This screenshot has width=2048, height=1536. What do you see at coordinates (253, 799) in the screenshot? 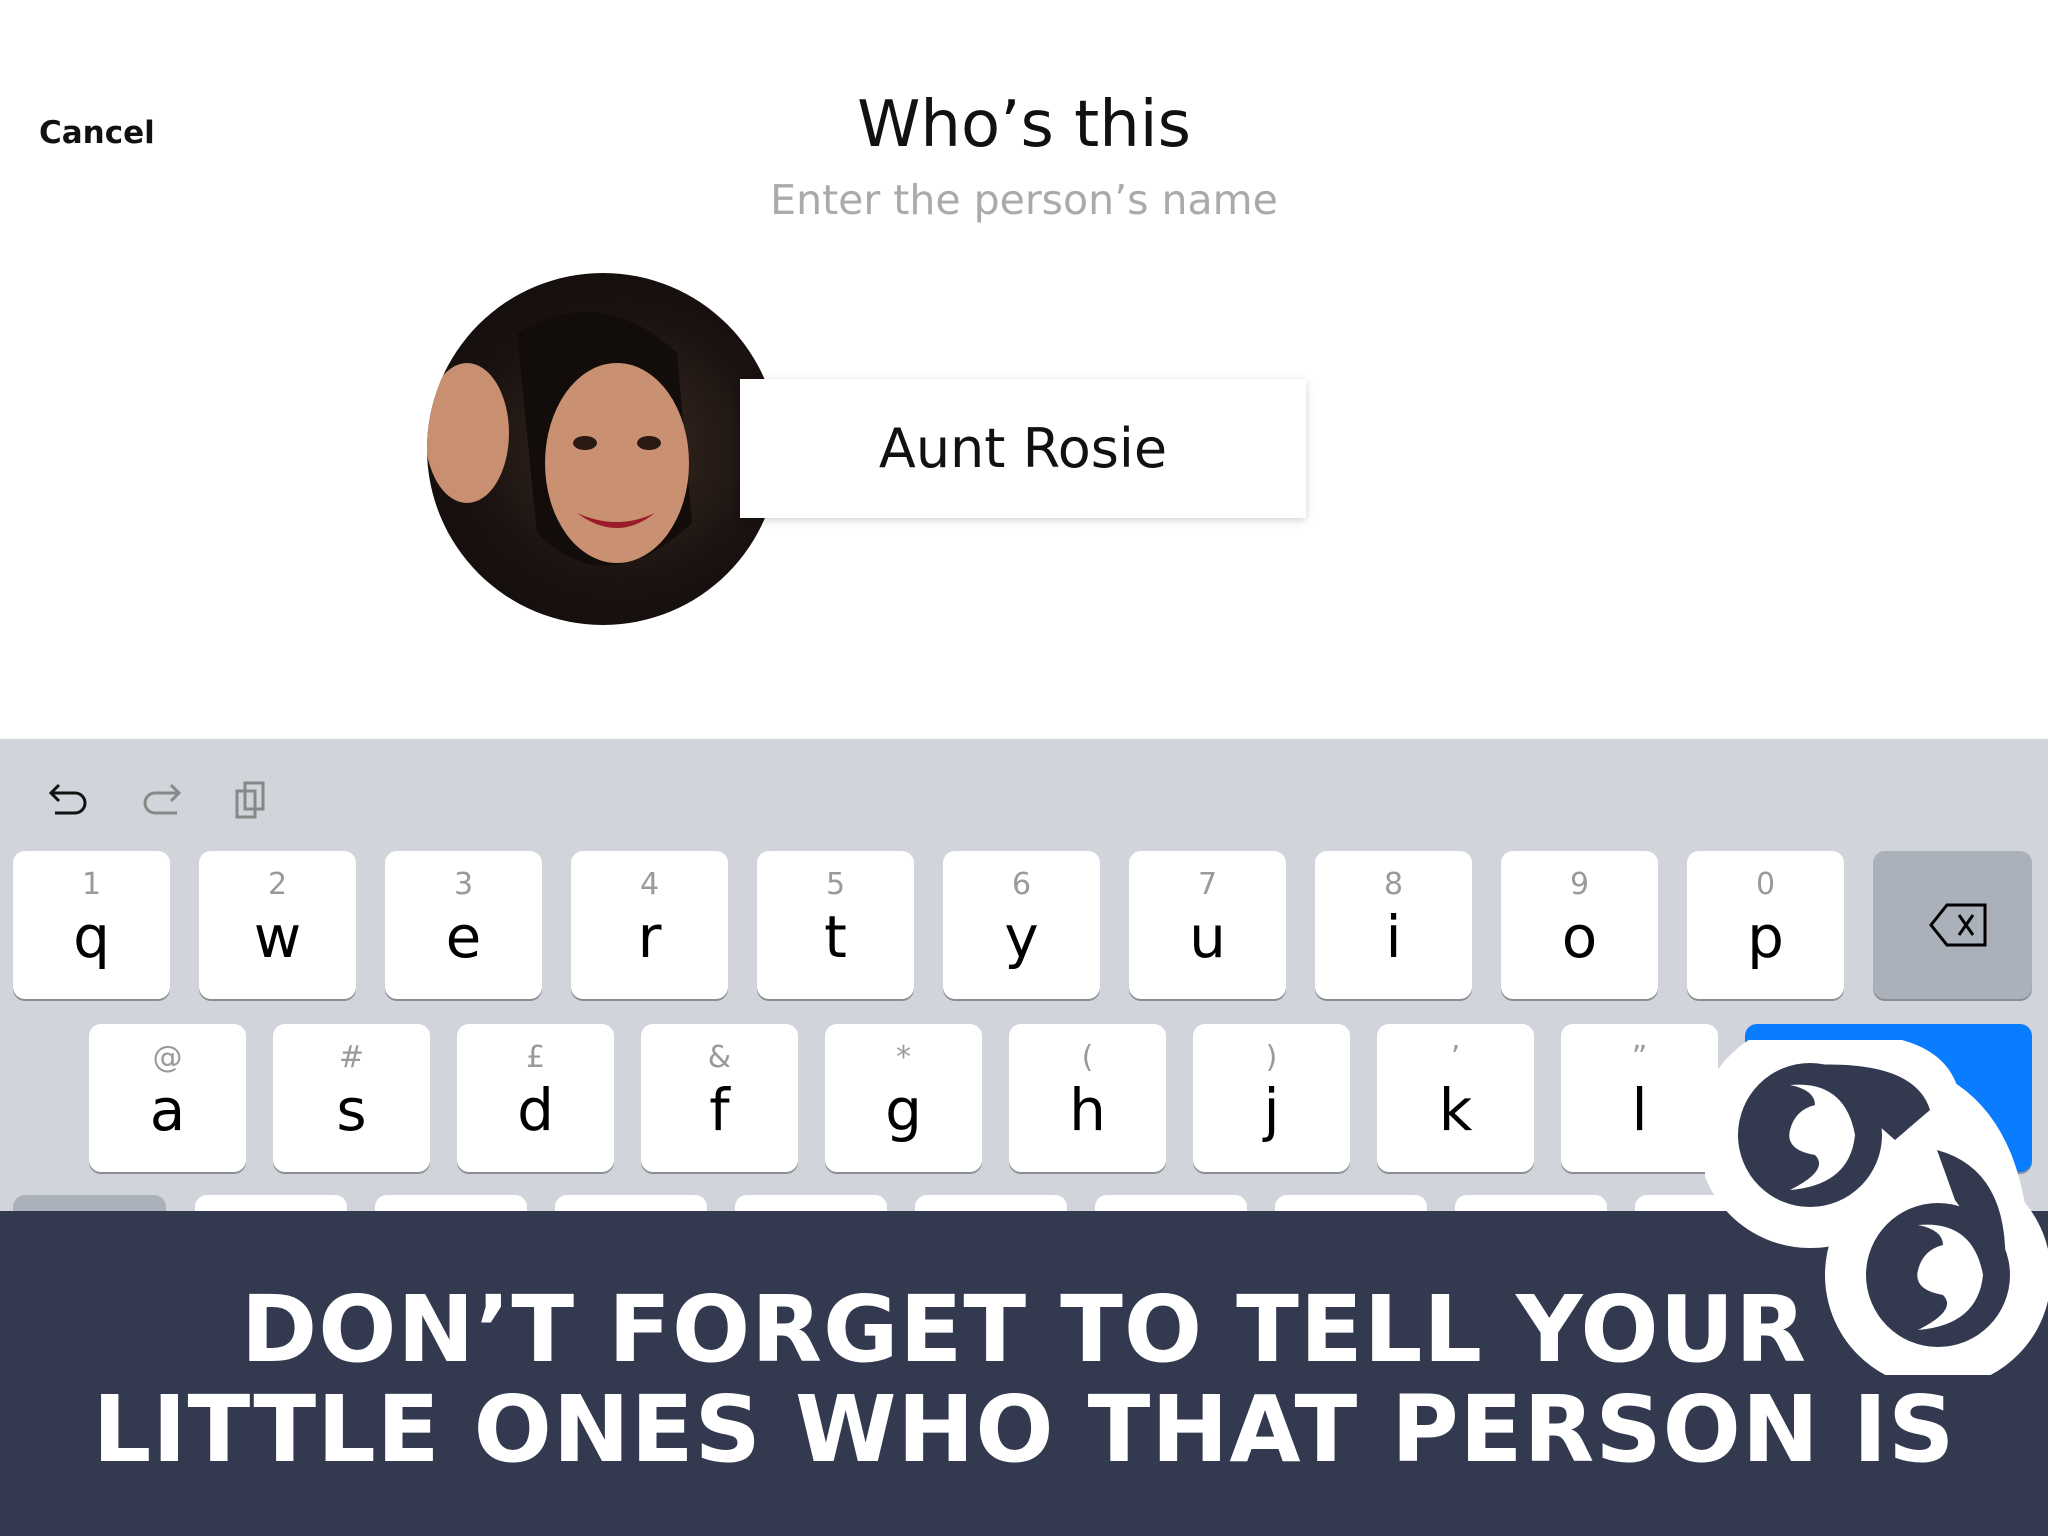
I see `paste-icon` at bounding box center [253, 799].